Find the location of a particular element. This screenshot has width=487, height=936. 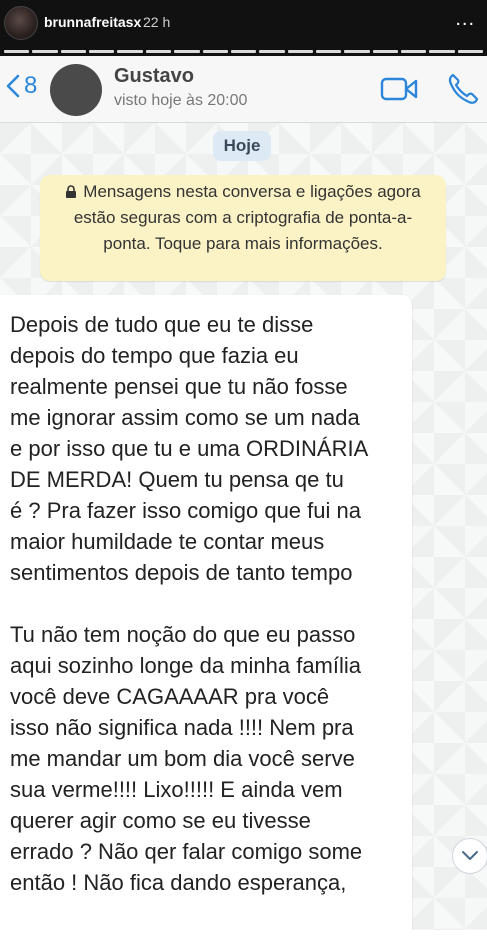

chevron-down-icon is located at coordinates (470, 855).